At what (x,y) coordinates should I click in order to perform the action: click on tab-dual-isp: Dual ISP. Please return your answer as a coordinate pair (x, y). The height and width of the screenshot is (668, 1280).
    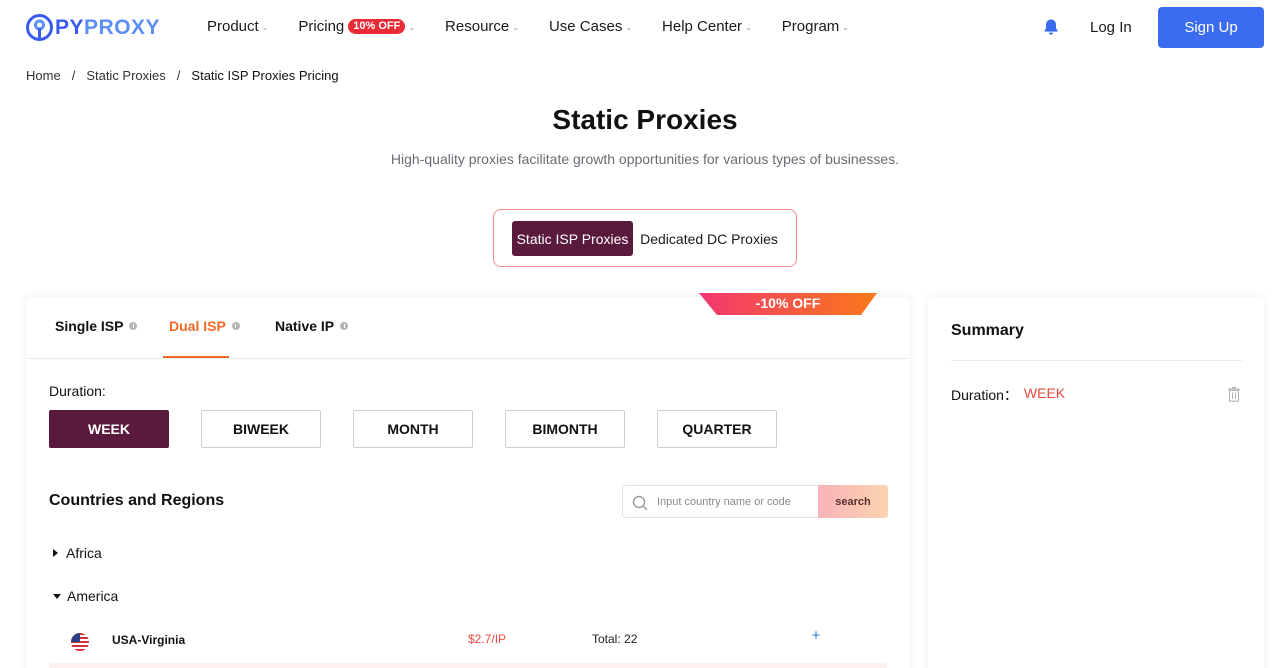
    Looking at the image, I should click on (204, 326).